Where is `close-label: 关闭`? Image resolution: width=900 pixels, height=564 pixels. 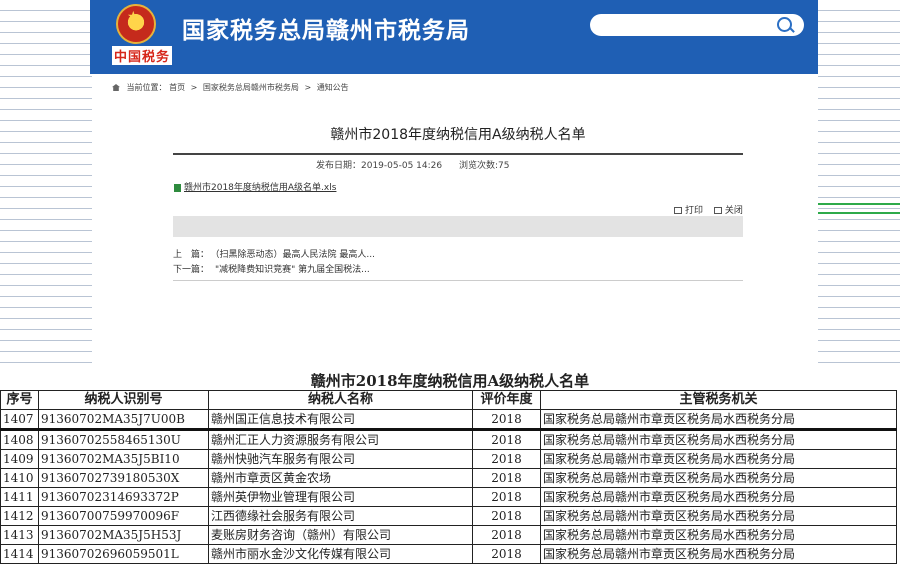
close-label: 关闭 is located at coordinates (734, 211).